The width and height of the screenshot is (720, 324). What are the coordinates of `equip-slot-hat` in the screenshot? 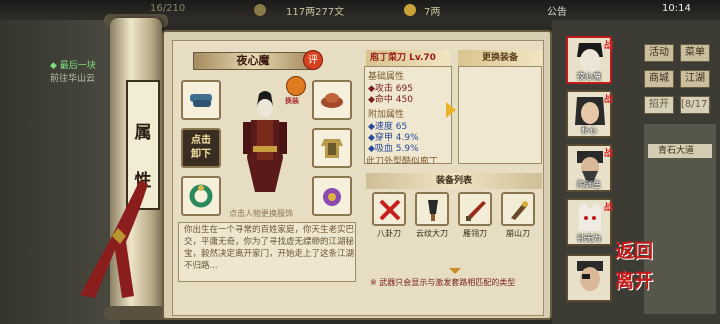 It's located at (332, 100).